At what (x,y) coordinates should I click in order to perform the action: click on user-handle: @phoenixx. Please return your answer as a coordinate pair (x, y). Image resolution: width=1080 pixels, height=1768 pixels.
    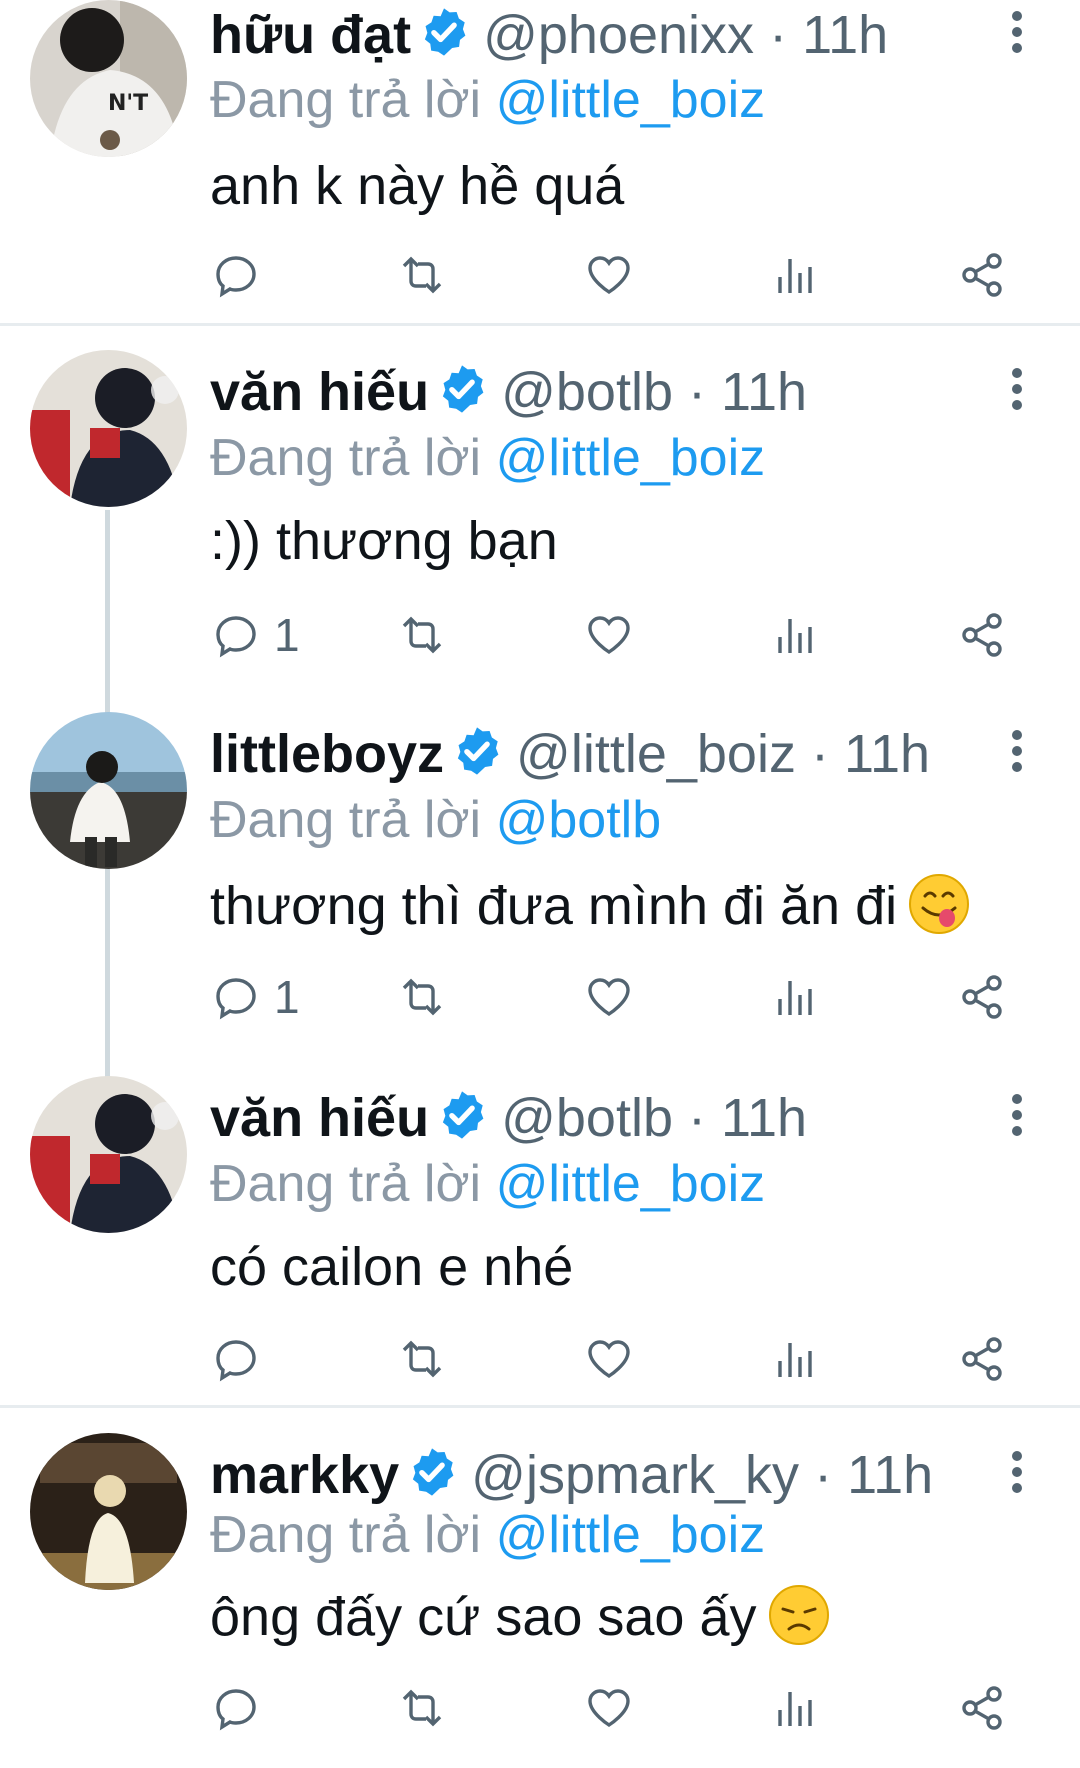
    Looking at the image, I should click on (618, 35).